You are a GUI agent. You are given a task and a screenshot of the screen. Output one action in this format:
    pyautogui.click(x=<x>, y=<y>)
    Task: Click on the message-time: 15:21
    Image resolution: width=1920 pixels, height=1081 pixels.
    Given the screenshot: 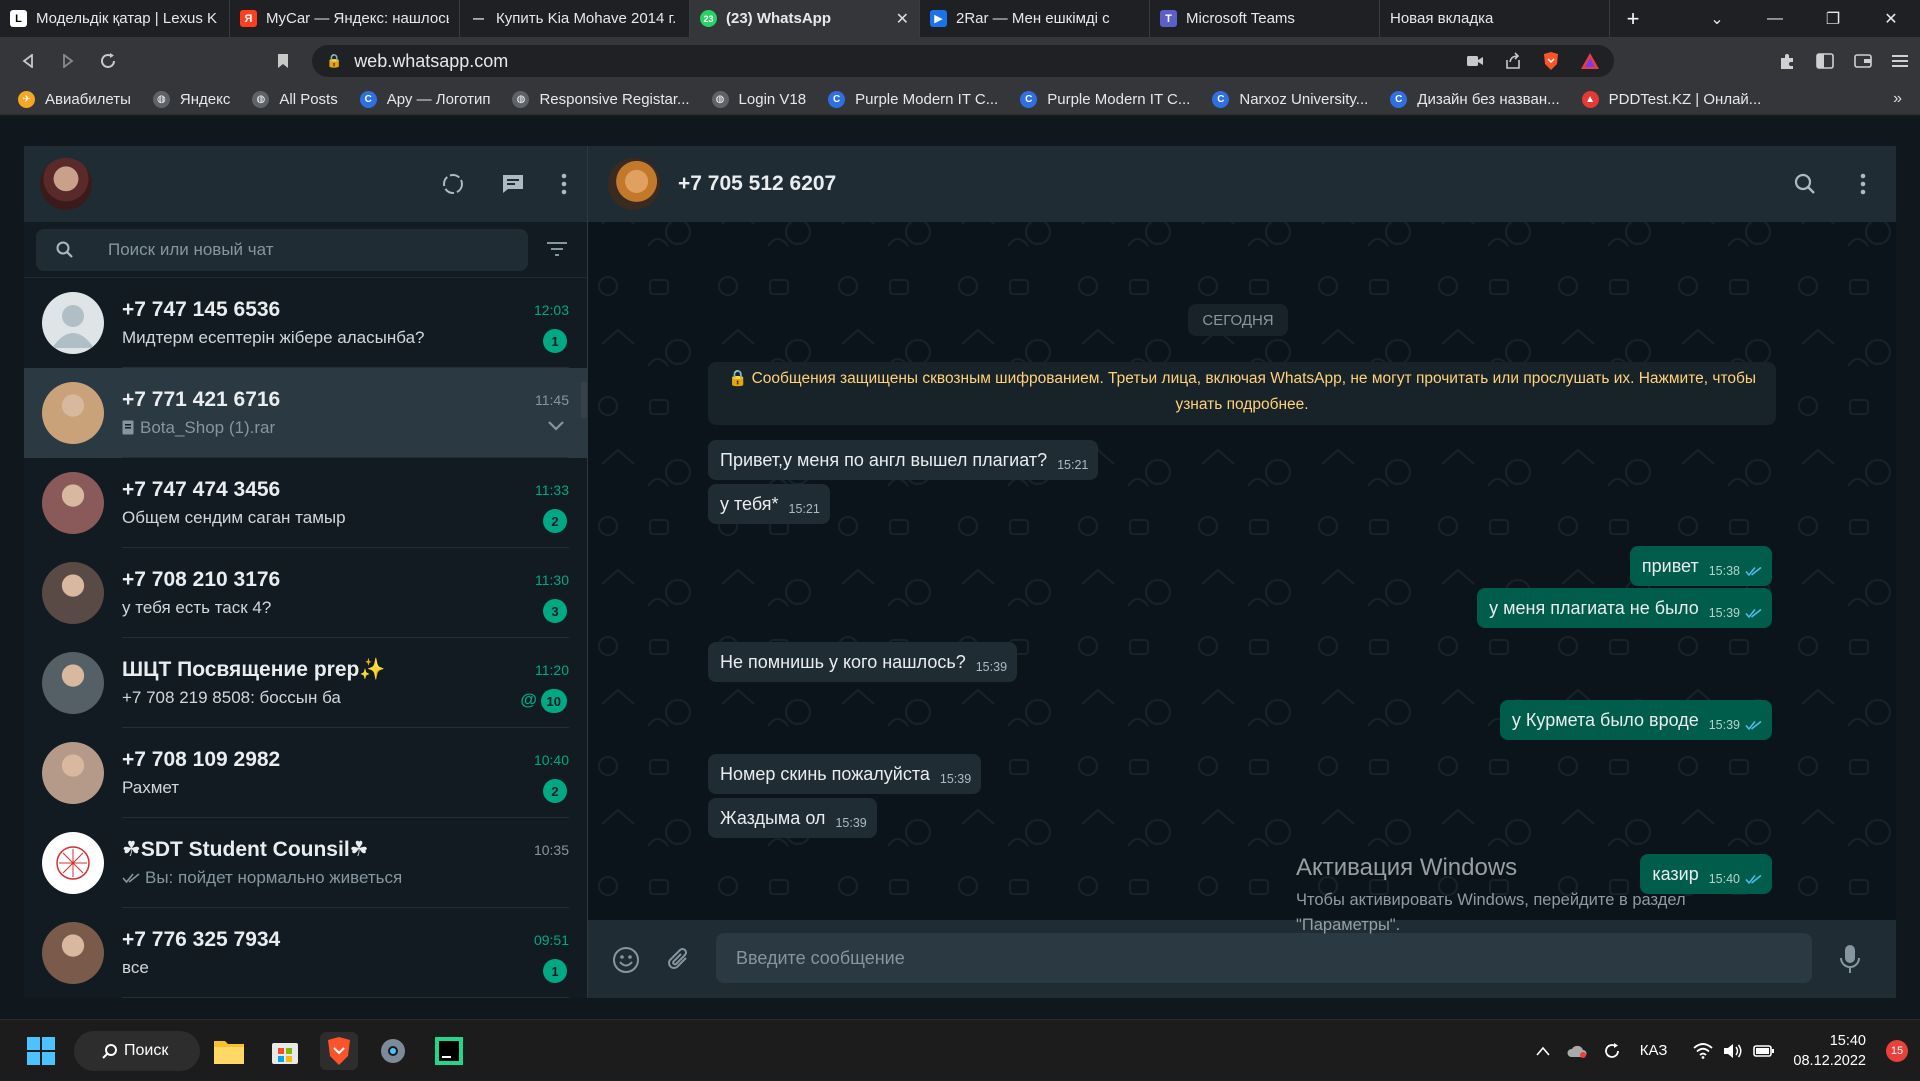 What is the action you would take?
    pyautogui.click(x=804, y=509)
    